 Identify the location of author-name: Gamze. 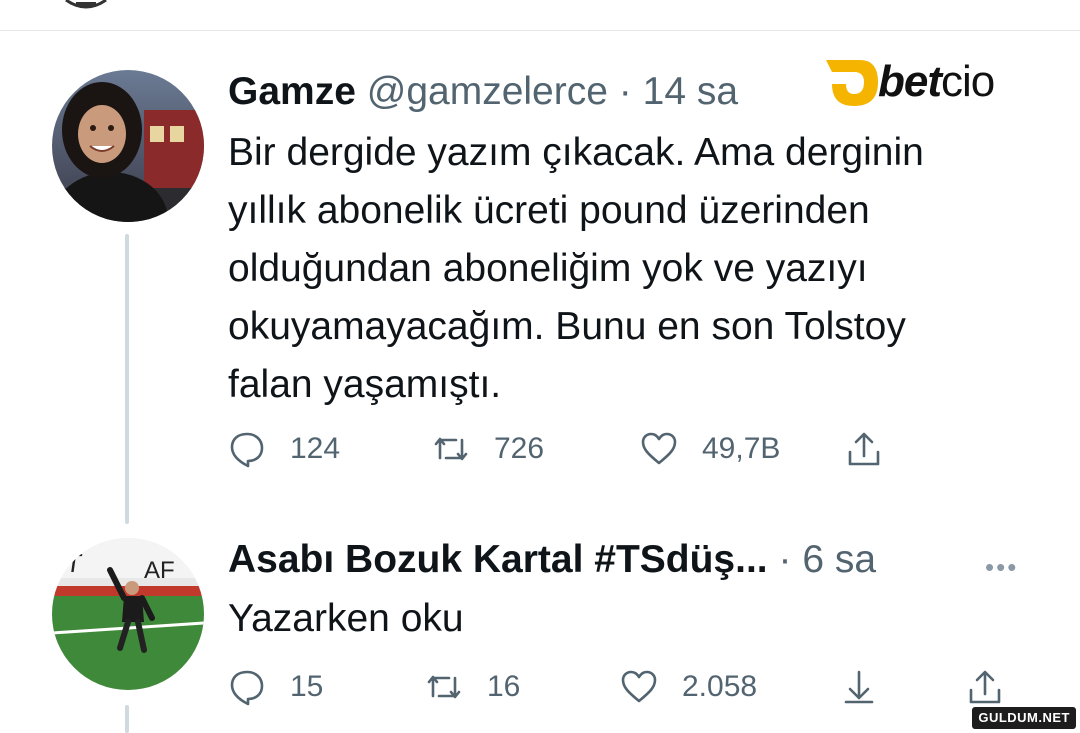
(292, 91).